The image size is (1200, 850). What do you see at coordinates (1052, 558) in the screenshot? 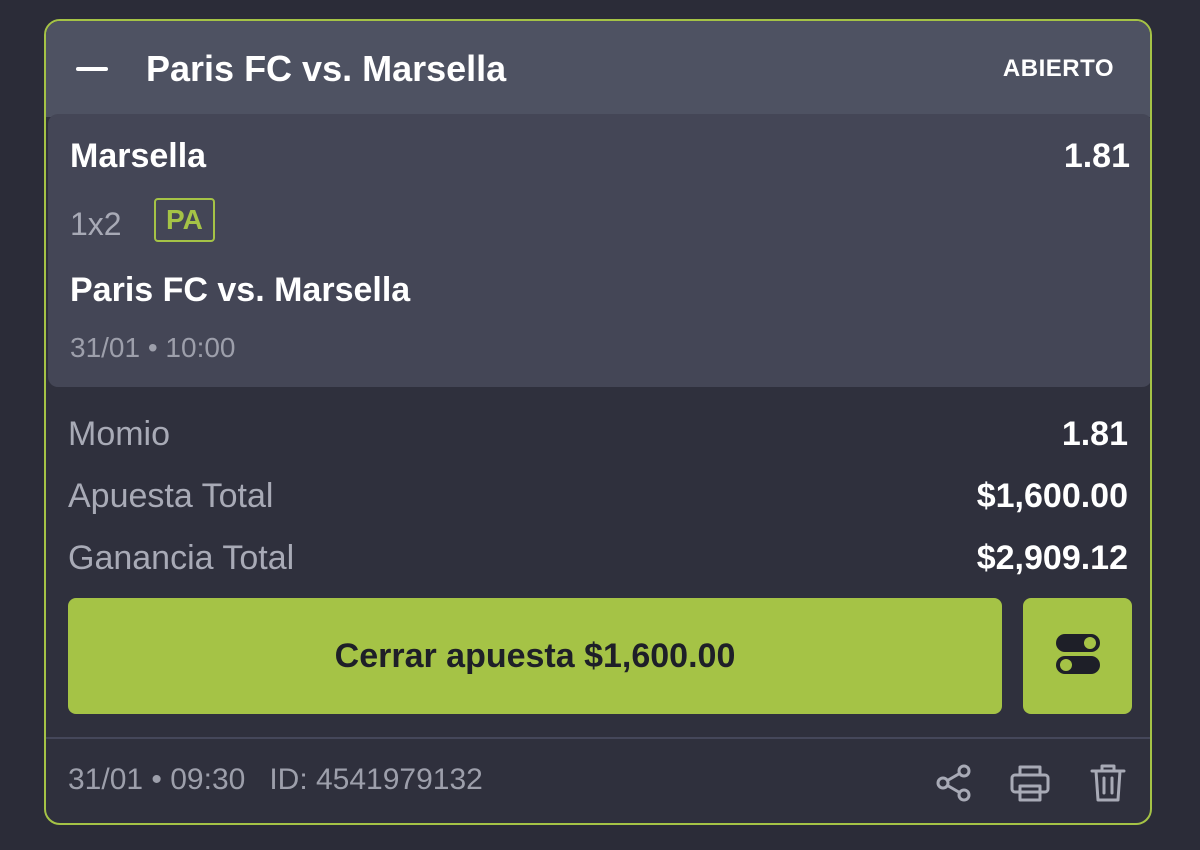
I see `summary-value: $2,909.12` at bounding box center [1052, 558].